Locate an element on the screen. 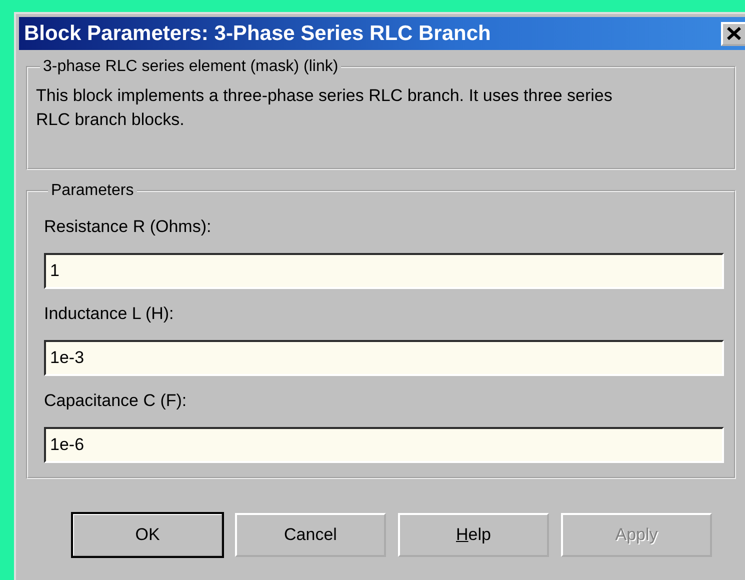  dialog-button: Help is located at coordinates (473, 535).